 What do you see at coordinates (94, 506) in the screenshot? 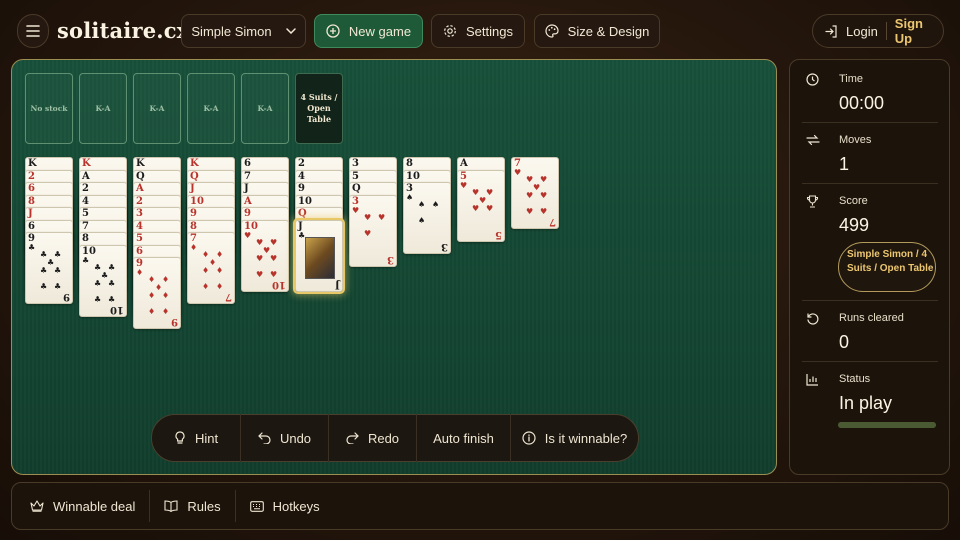
I see `winnable-deal-label: Winnable deal` at bounding box center [94, 506].